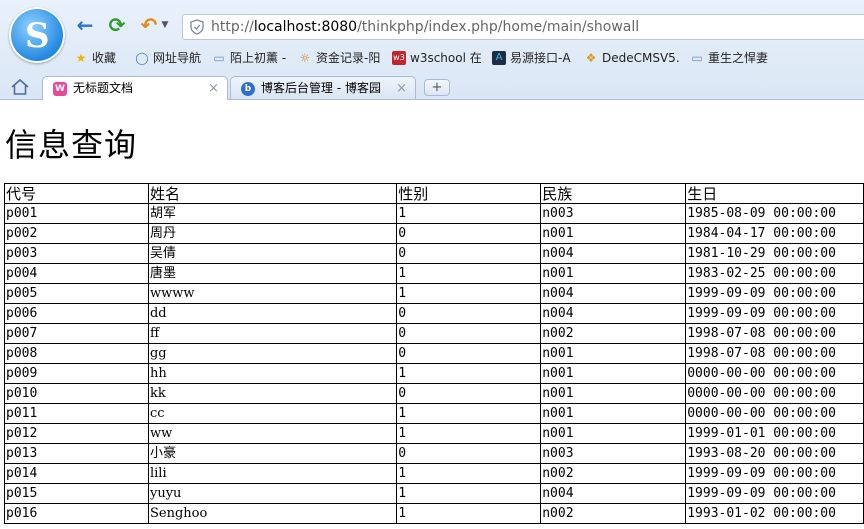 Image resolution: width=864 pixels, height=529 pixels. I want to click on cell-code: p011, so click(76, 413).